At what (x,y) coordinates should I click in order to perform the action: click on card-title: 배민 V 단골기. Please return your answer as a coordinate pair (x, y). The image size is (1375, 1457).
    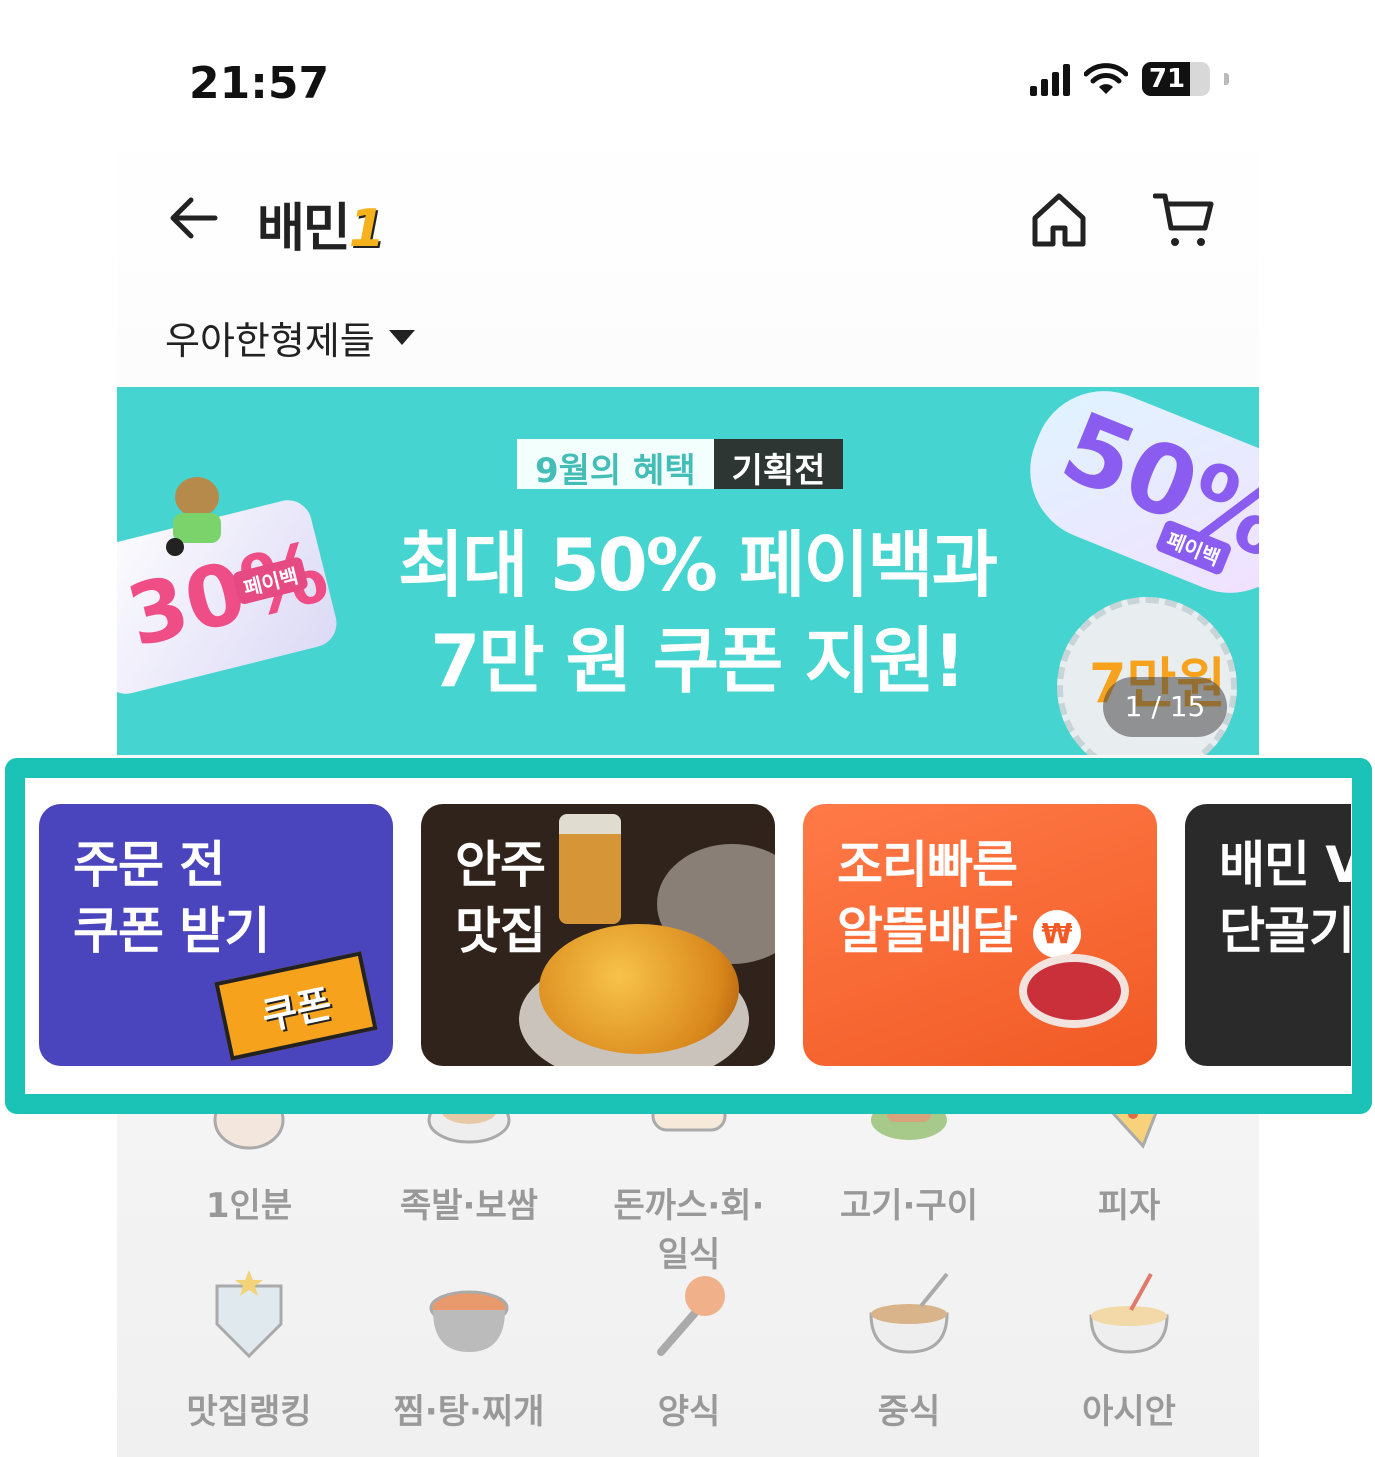
    Looking at the image, I should click on (1285, 898).